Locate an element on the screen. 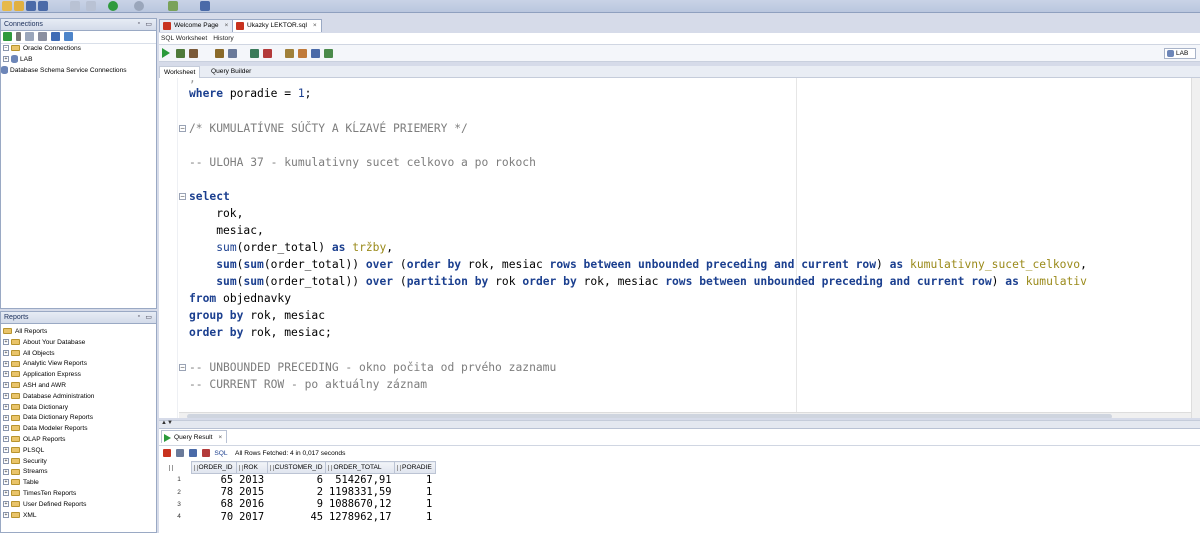  connection-props-icon is located at coordinates (68, 36).